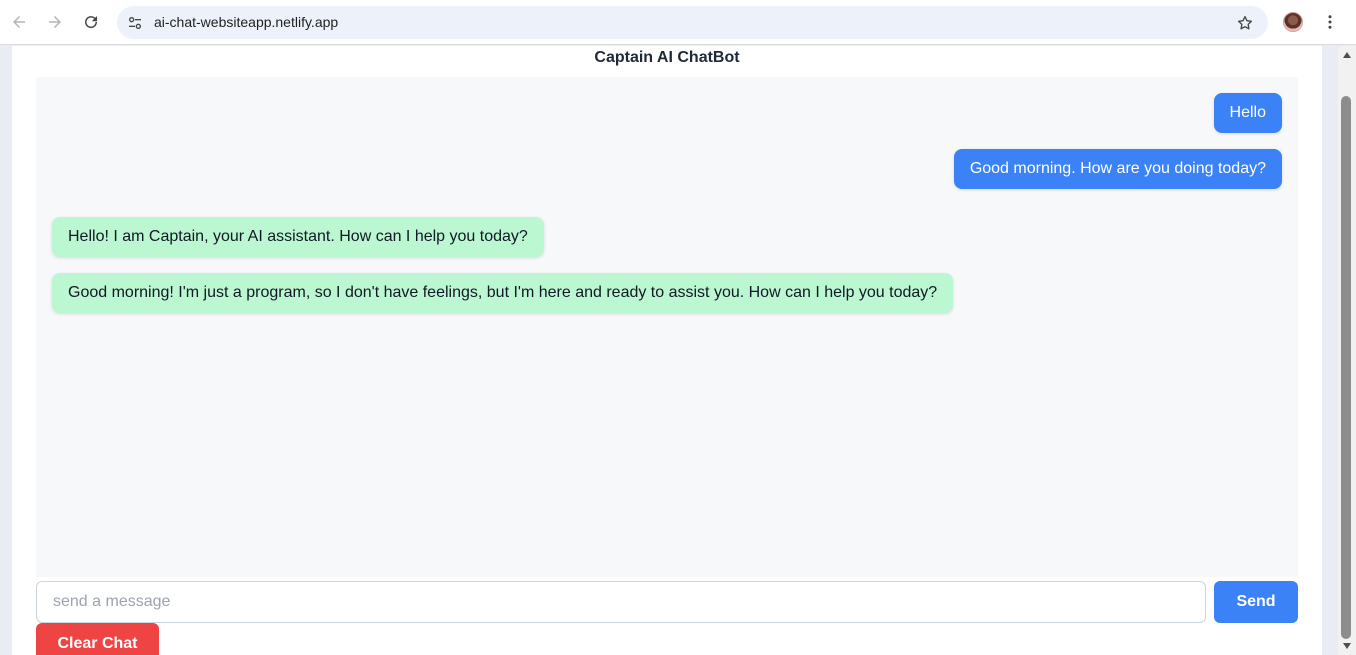 The height and width of the screenshot is (655, 1356). I want to click on site-info-icon, so click(135, 22).